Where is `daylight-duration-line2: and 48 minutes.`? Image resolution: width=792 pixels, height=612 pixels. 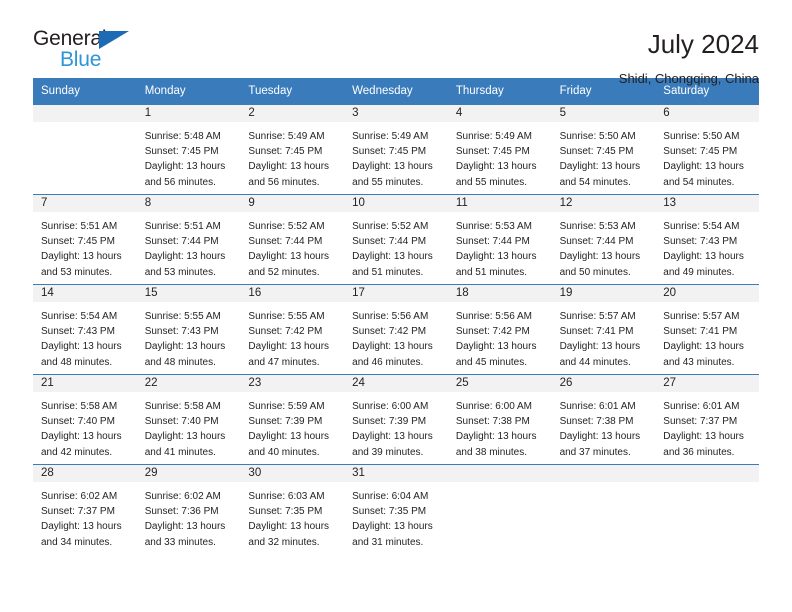 daylight-duration-line2: and 48 minutes. is located at coordinates (77, 362).